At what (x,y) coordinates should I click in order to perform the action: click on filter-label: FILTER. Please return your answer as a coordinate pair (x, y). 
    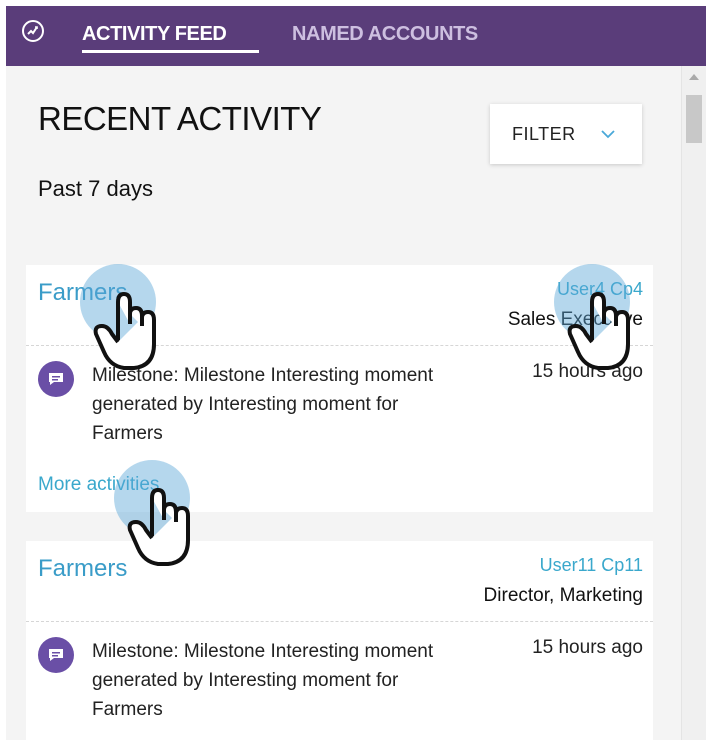
    Looking at the image, I should click on (544, 134).